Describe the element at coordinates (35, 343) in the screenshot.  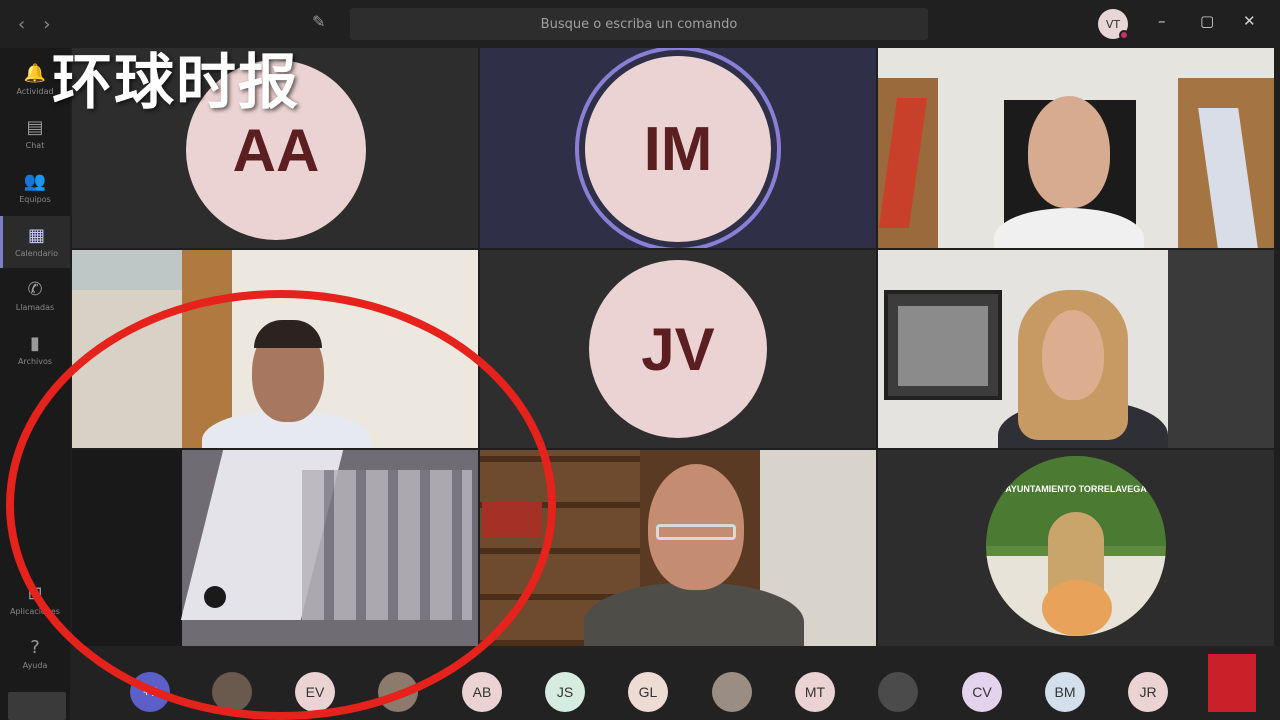
I see `files-icon: ▮` at that location.